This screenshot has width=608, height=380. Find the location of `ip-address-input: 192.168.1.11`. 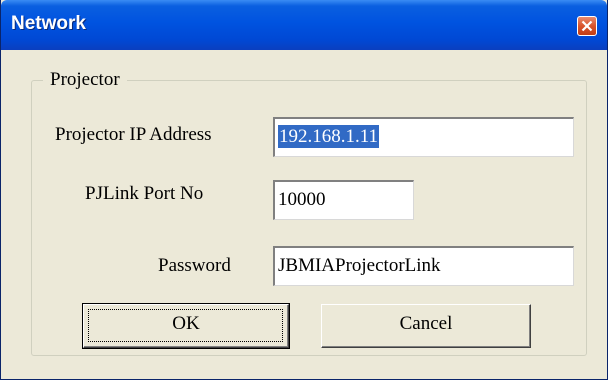

ip-address-input: 192.168.1.11 is located at coordinates (423, 137).